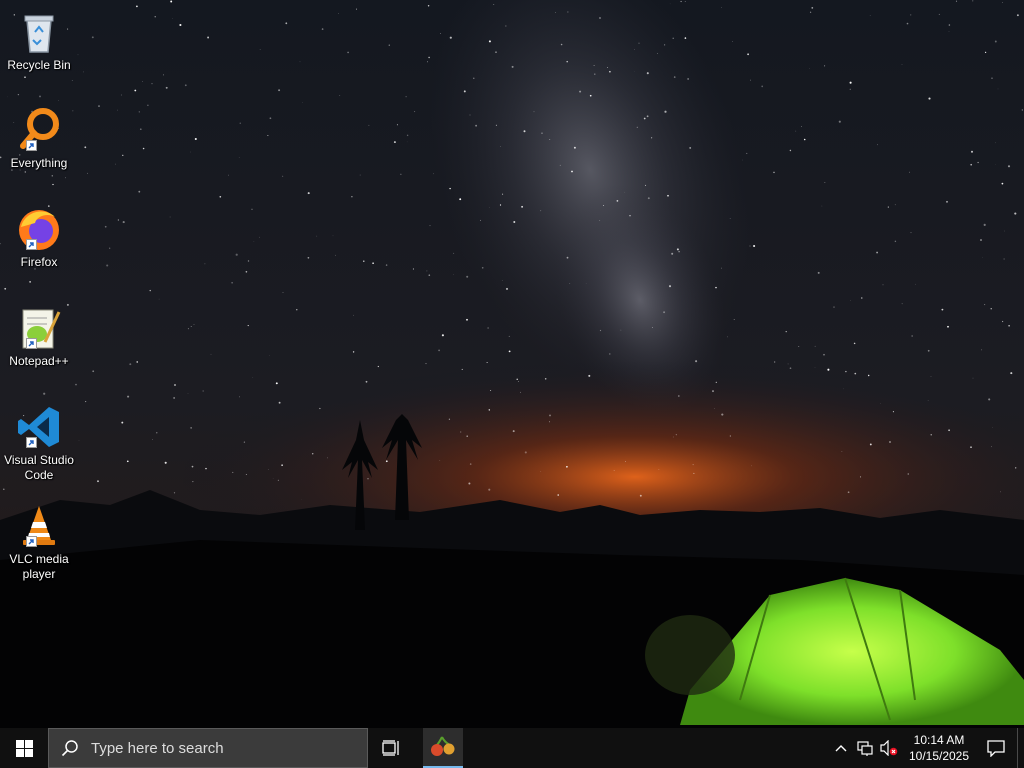 Image resolution: width=1024 pixels, height=768 pixels. I want to click on taskbar: 10:14 AM 10/15/2025, so click(512, 748).